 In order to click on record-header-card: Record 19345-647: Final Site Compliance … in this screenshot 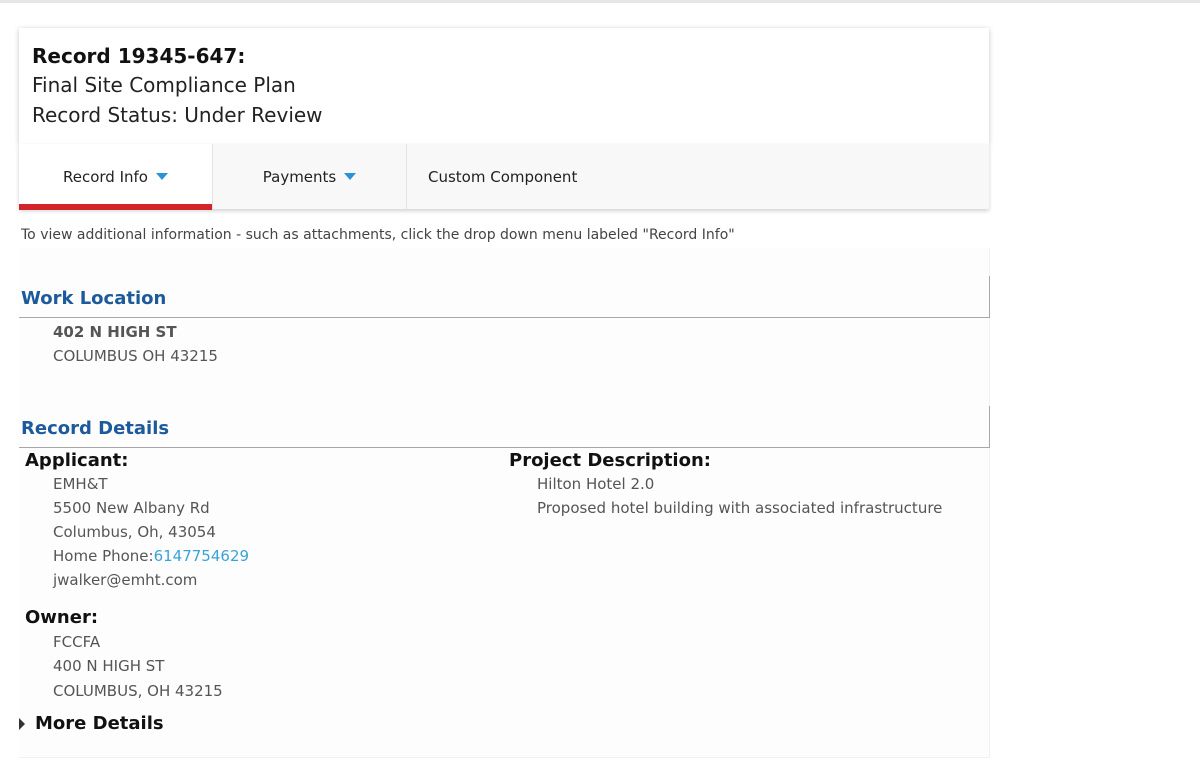, I will do `click(504, 86)`.